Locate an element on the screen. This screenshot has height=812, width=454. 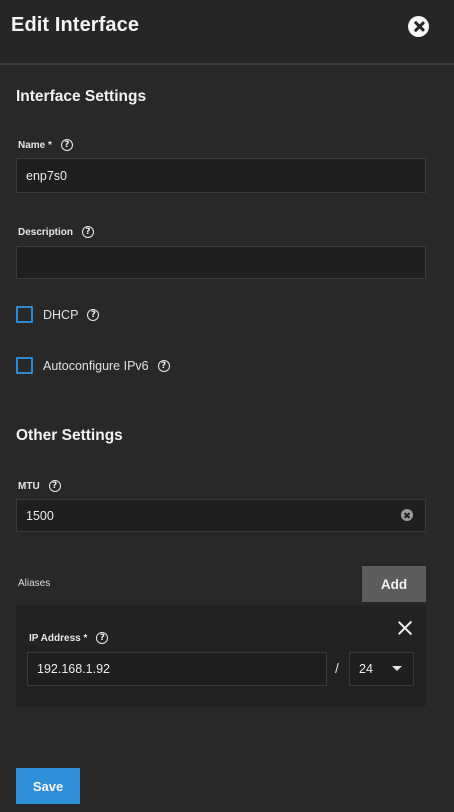
dhcp-checkbox-row: DHCP ? is located at coordinates (58, 314).